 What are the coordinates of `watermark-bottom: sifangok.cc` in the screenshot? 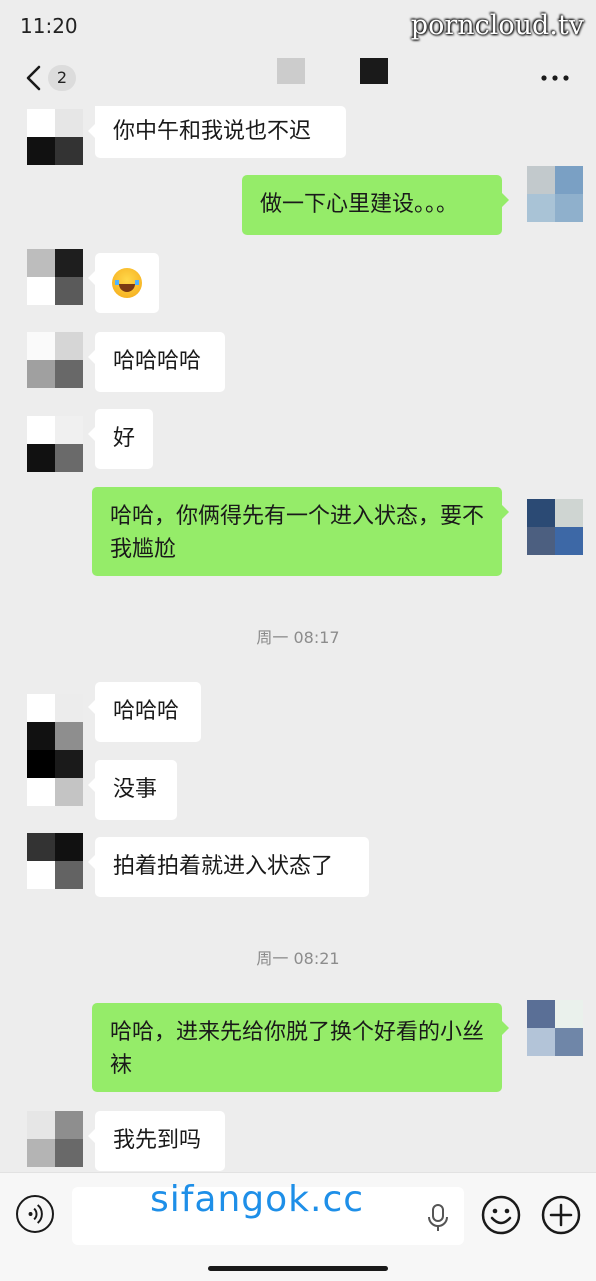 It's located at (257, 1199).